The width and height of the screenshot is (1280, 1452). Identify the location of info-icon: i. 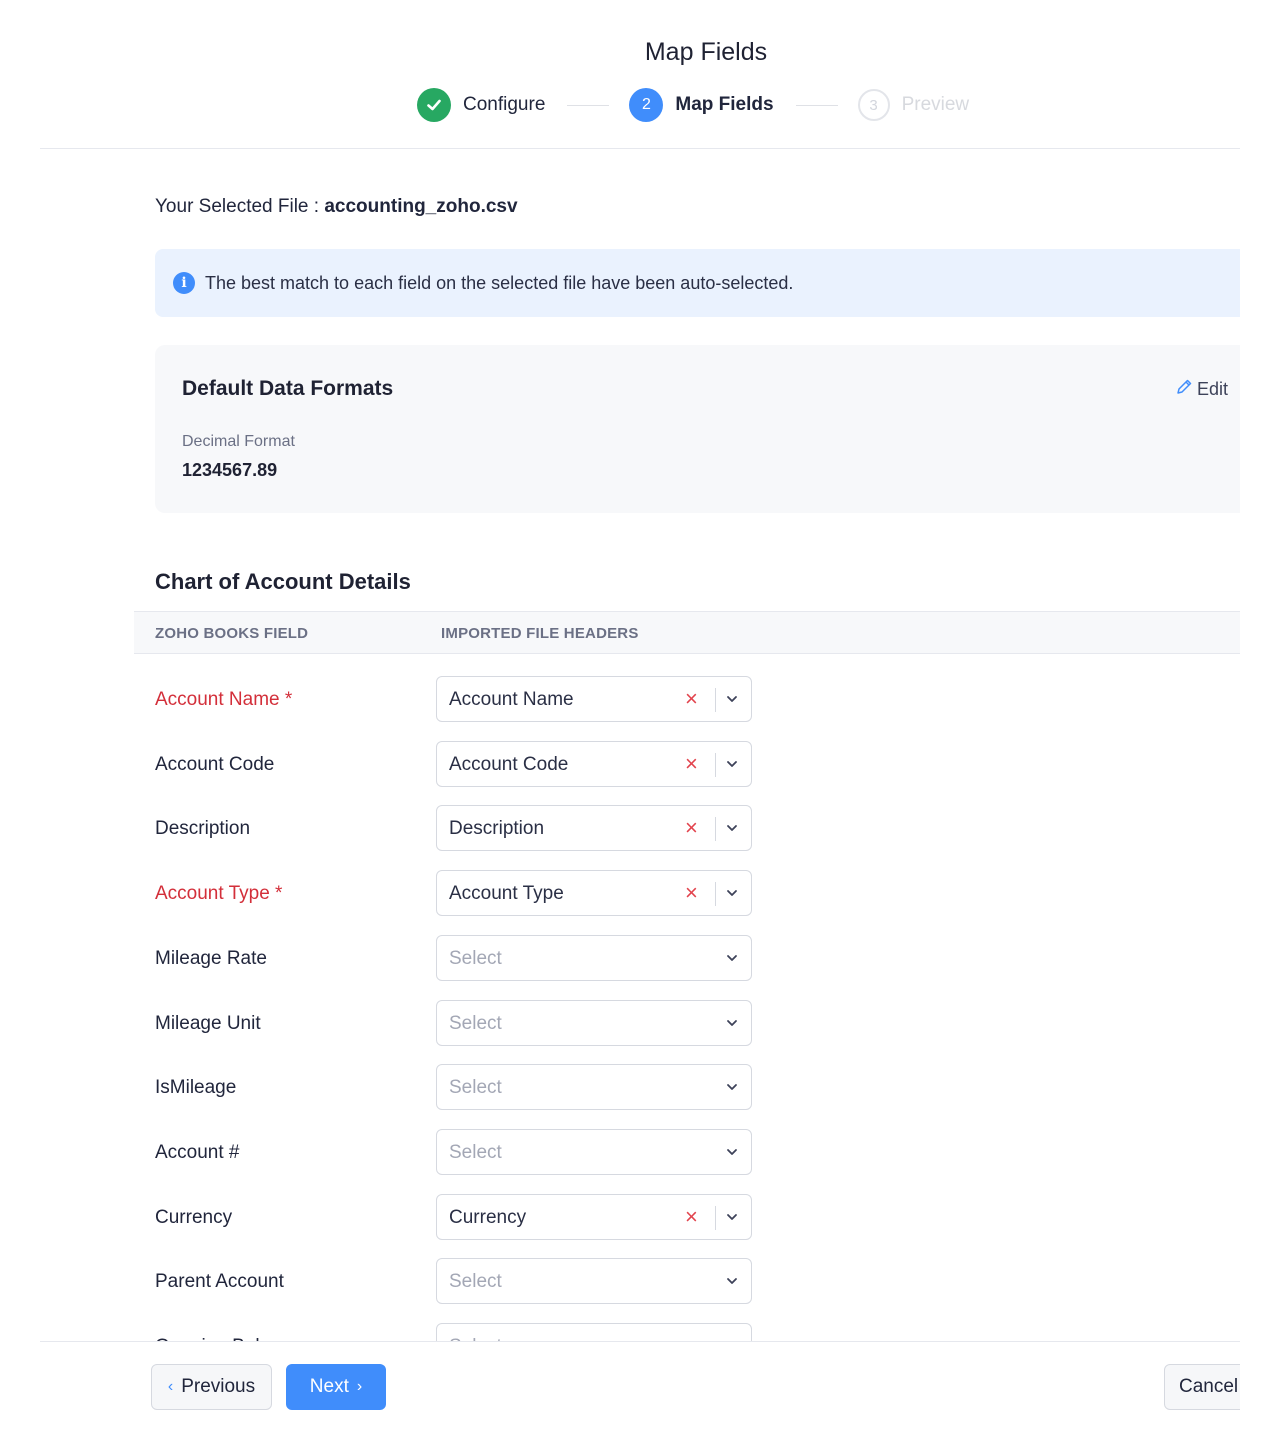
(184, 283).